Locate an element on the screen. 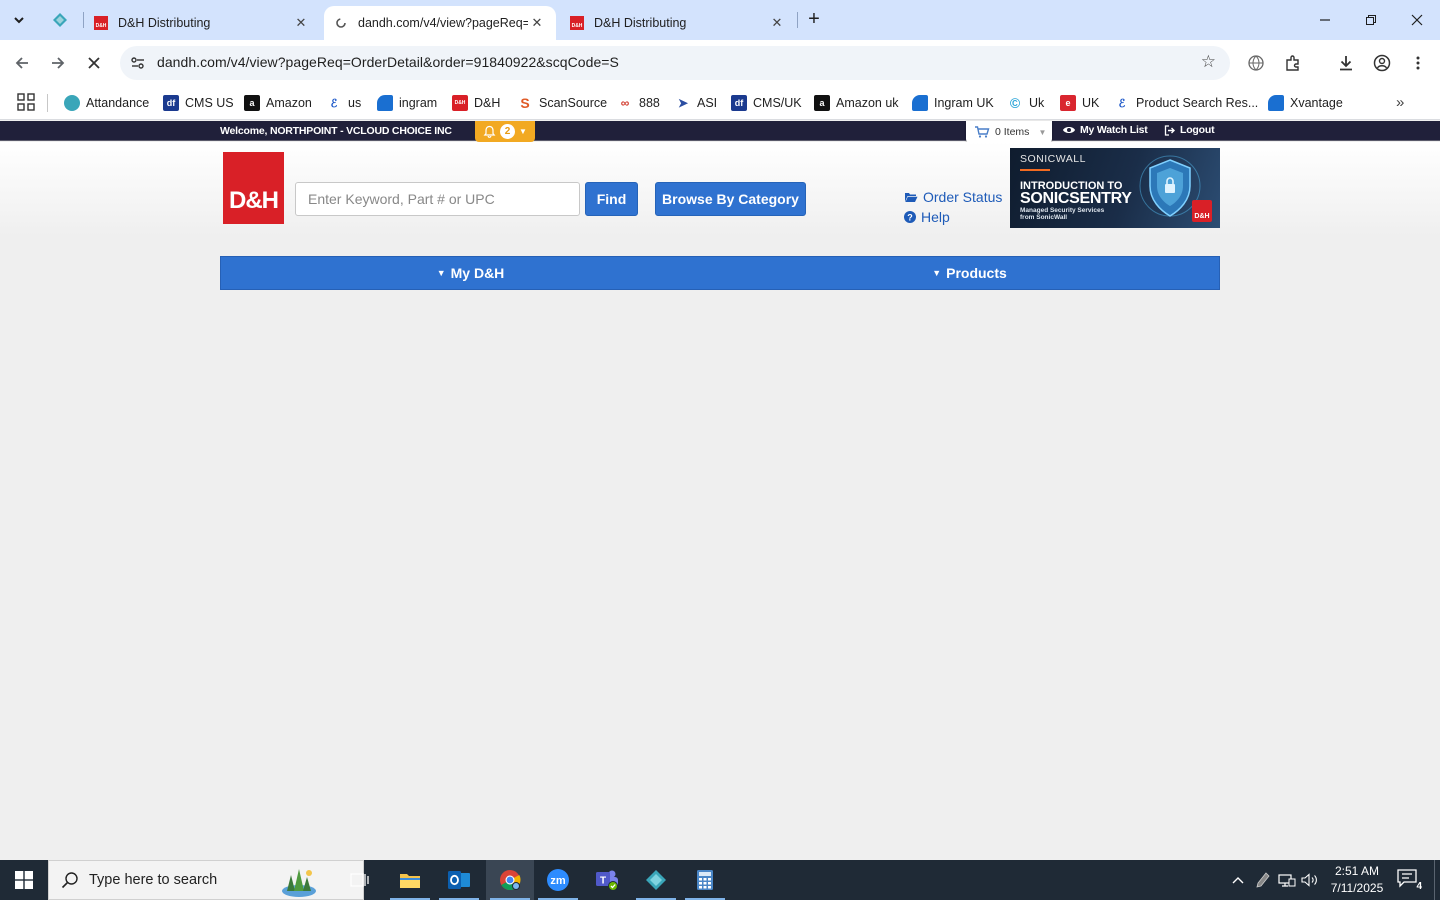 The height and width of the screenshot is (900, 1440). bookmark-star-icon: ☆ is located at coordinates (1208, 62).